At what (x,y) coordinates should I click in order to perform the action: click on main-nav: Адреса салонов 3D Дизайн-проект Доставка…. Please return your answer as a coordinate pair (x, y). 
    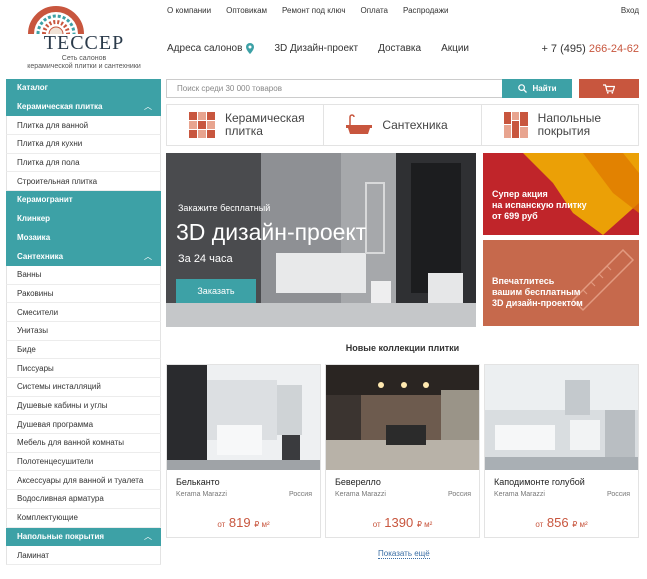
    Looking at the image, I should click on (328, 48).